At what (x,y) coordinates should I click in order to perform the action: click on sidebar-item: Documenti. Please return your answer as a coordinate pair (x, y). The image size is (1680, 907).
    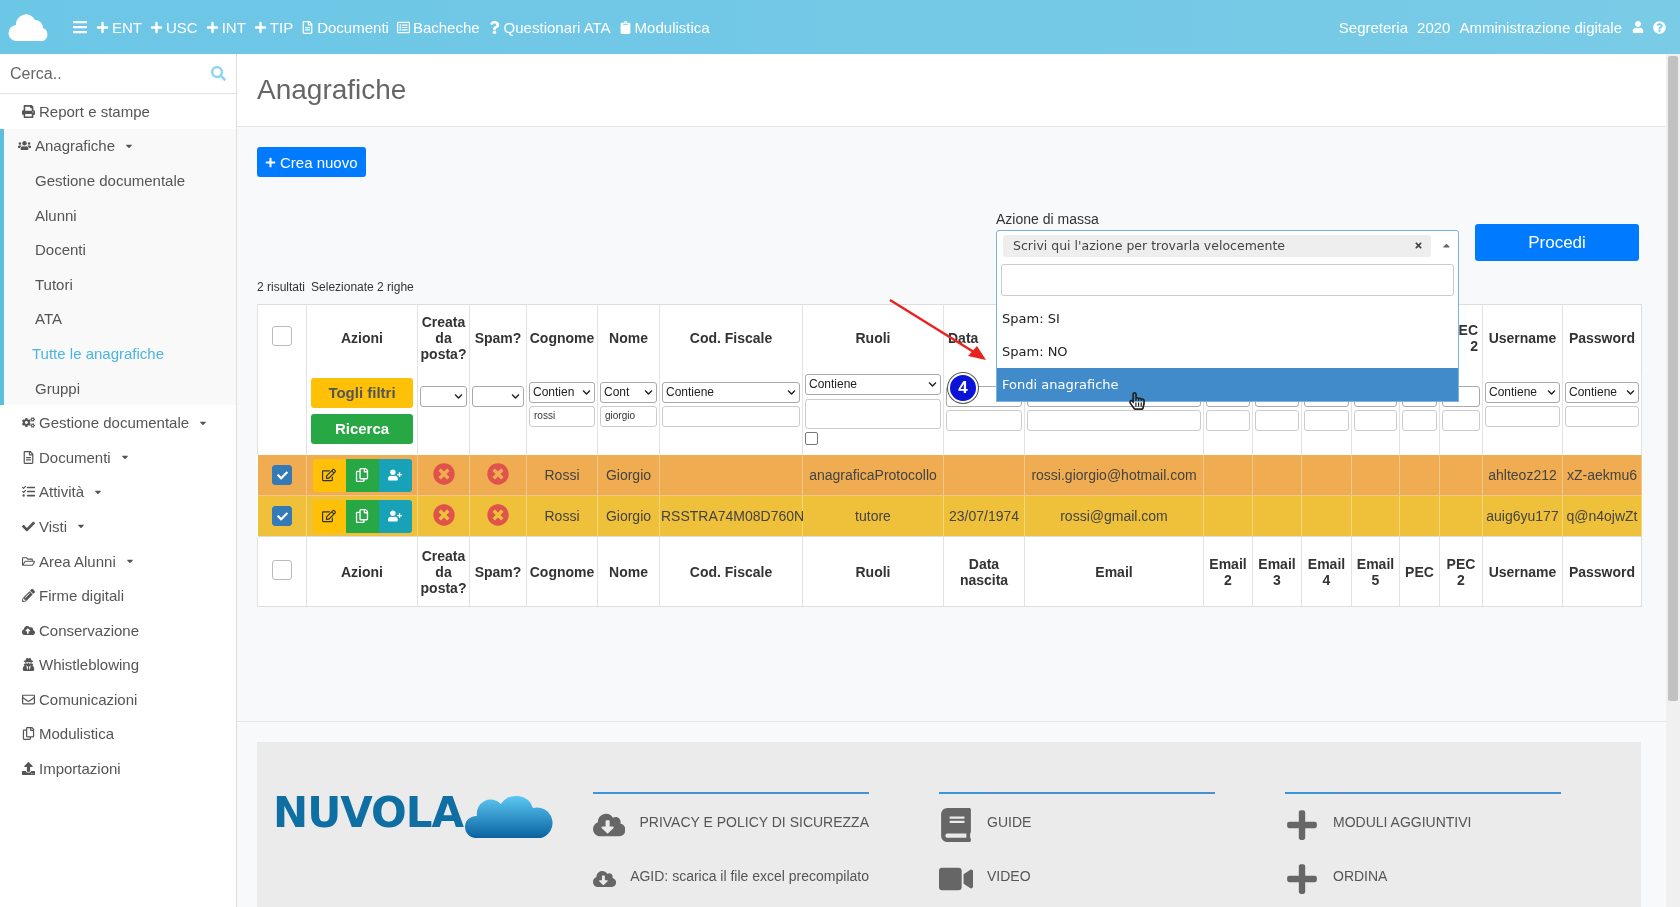
    Looking at the image, I should click on (120, 457).